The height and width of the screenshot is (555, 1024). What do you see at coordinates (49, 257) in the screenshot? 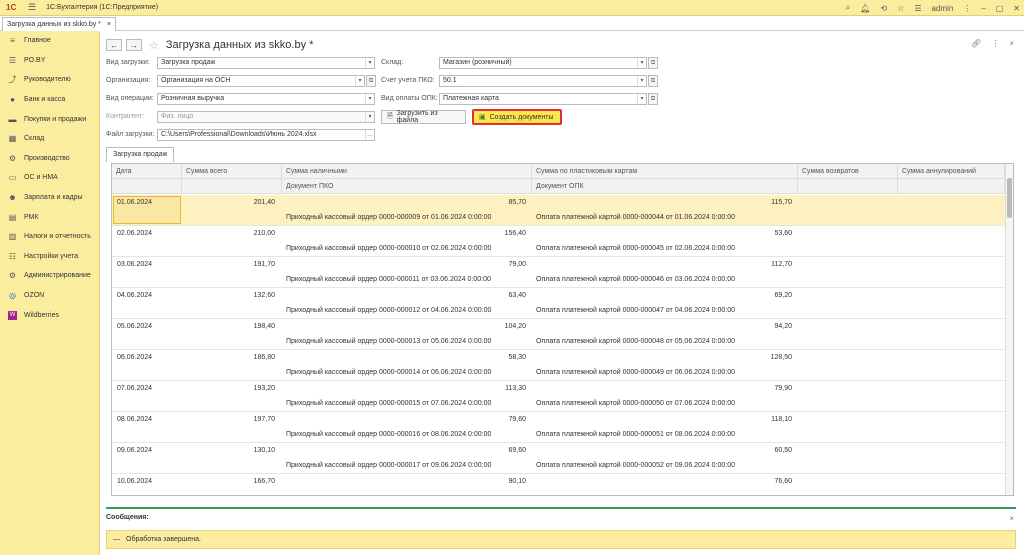
I see `sidebar-item-settings: ☷ Настройки учета` at bounding box center [49, 257].